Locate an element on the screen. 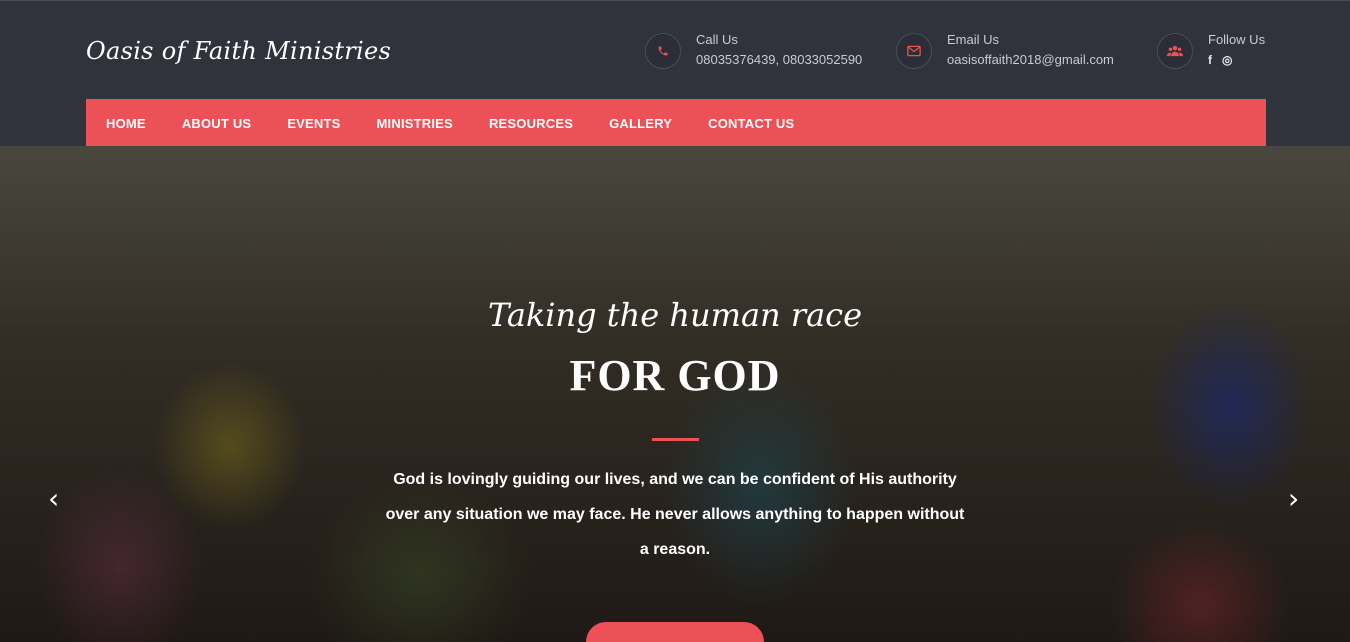 This screenshot has height=642, width=1350. nav-ministries: MINISTRIES is located at coordinates (415, 123).